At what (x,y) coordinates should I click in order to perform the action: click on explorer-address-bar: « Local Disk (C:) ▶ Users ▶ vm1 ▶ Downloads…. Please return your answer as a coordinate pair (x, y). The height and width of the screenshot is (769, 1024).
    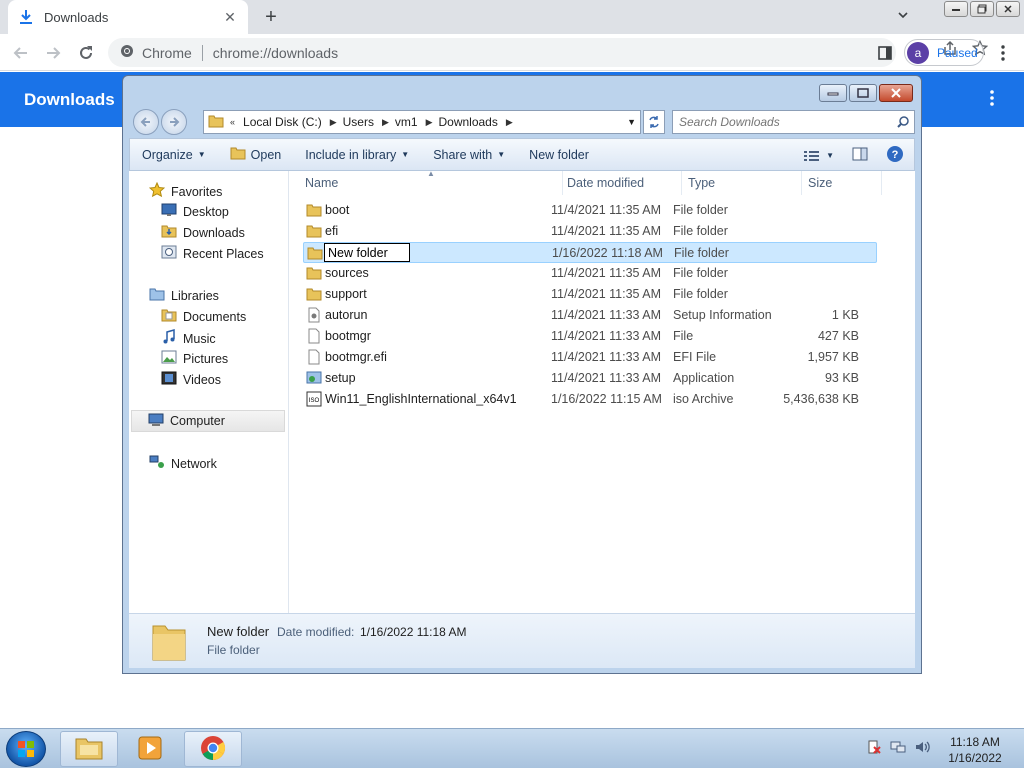
    Looking at the image, I should click on (422, 122).